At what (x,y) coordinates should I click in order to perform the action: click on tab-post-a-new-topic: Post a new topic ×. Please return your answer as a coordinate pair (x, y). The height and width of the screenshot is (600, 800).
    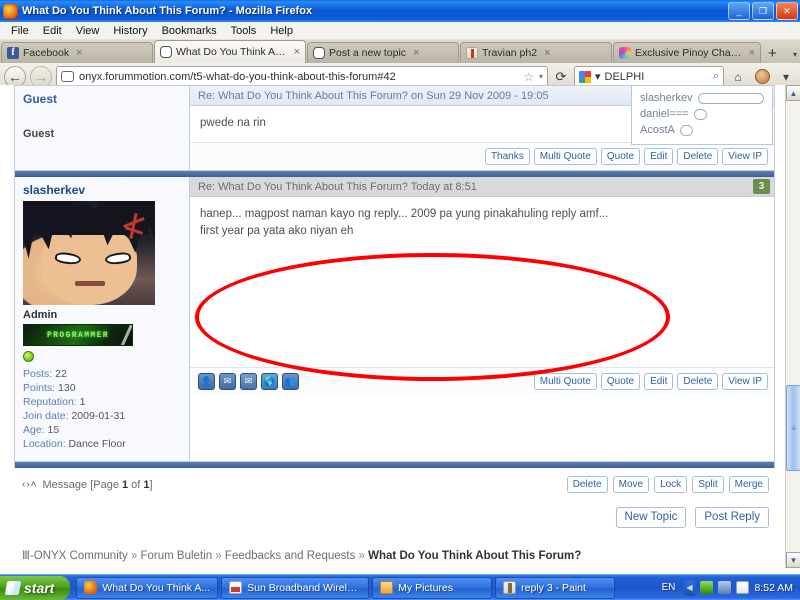
    Looking at the image, I should click on (383, 52).